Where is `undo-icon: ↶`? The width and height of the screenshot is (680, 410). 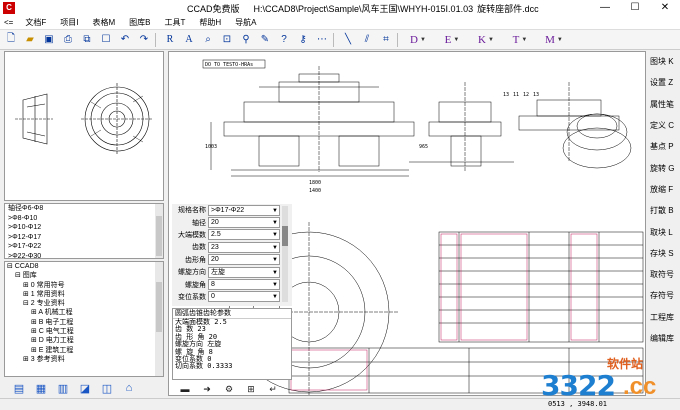 undo-icon: ↶ is located at coordinates (125, 40).